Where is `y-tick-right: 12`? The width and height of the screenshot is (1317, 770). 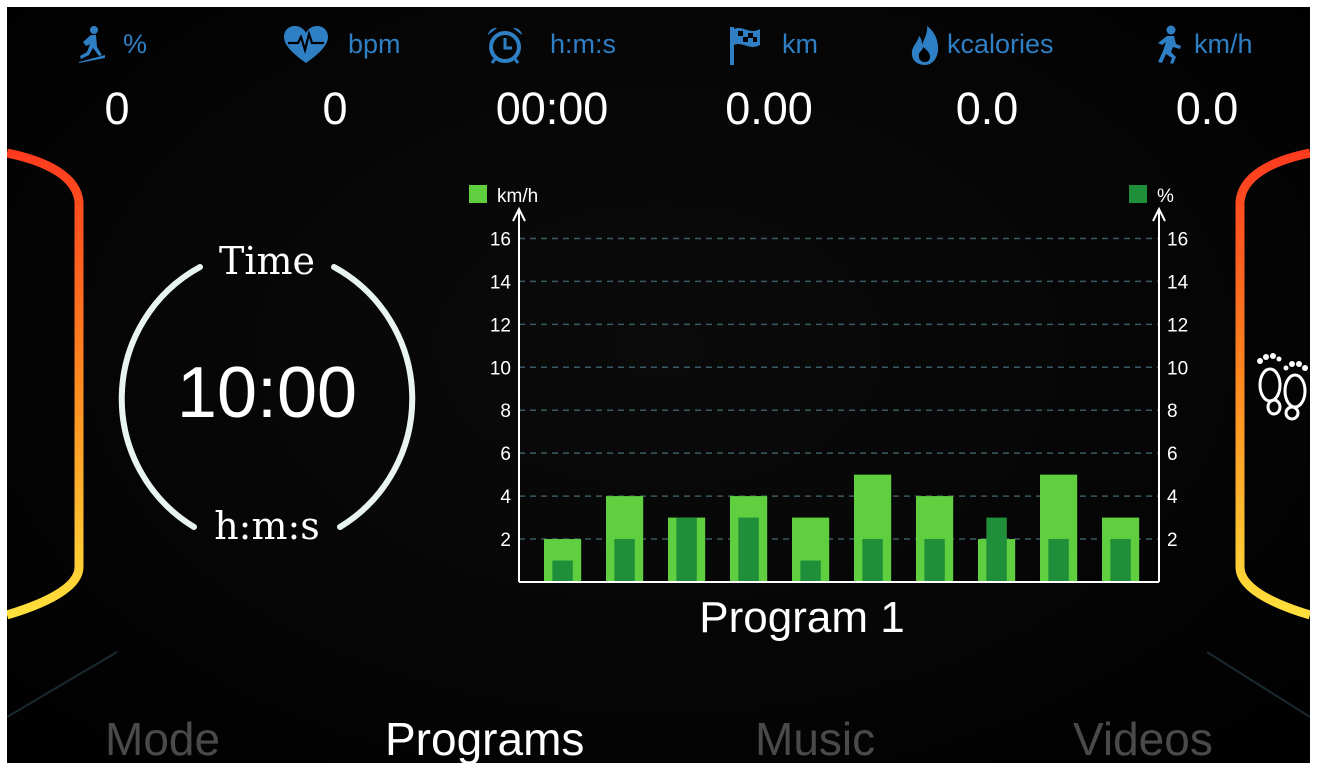
y-tick-right: 12 is located at coordinates (1177, 325).